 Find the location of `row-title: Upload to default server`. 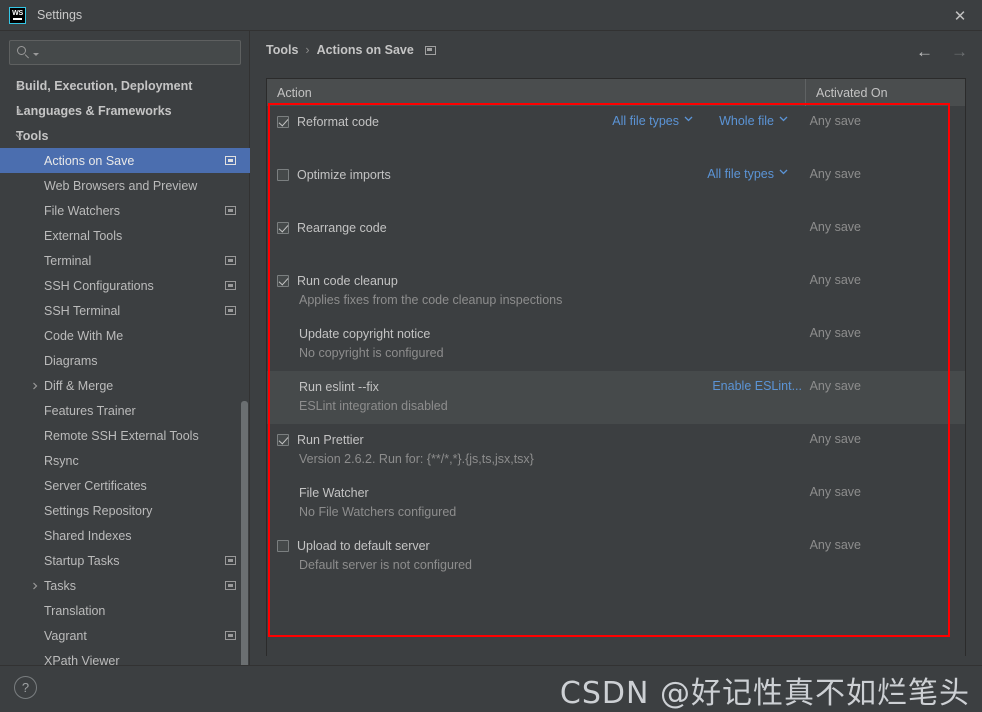

row-title: Upload to default server is located at coordinates (541, 546).